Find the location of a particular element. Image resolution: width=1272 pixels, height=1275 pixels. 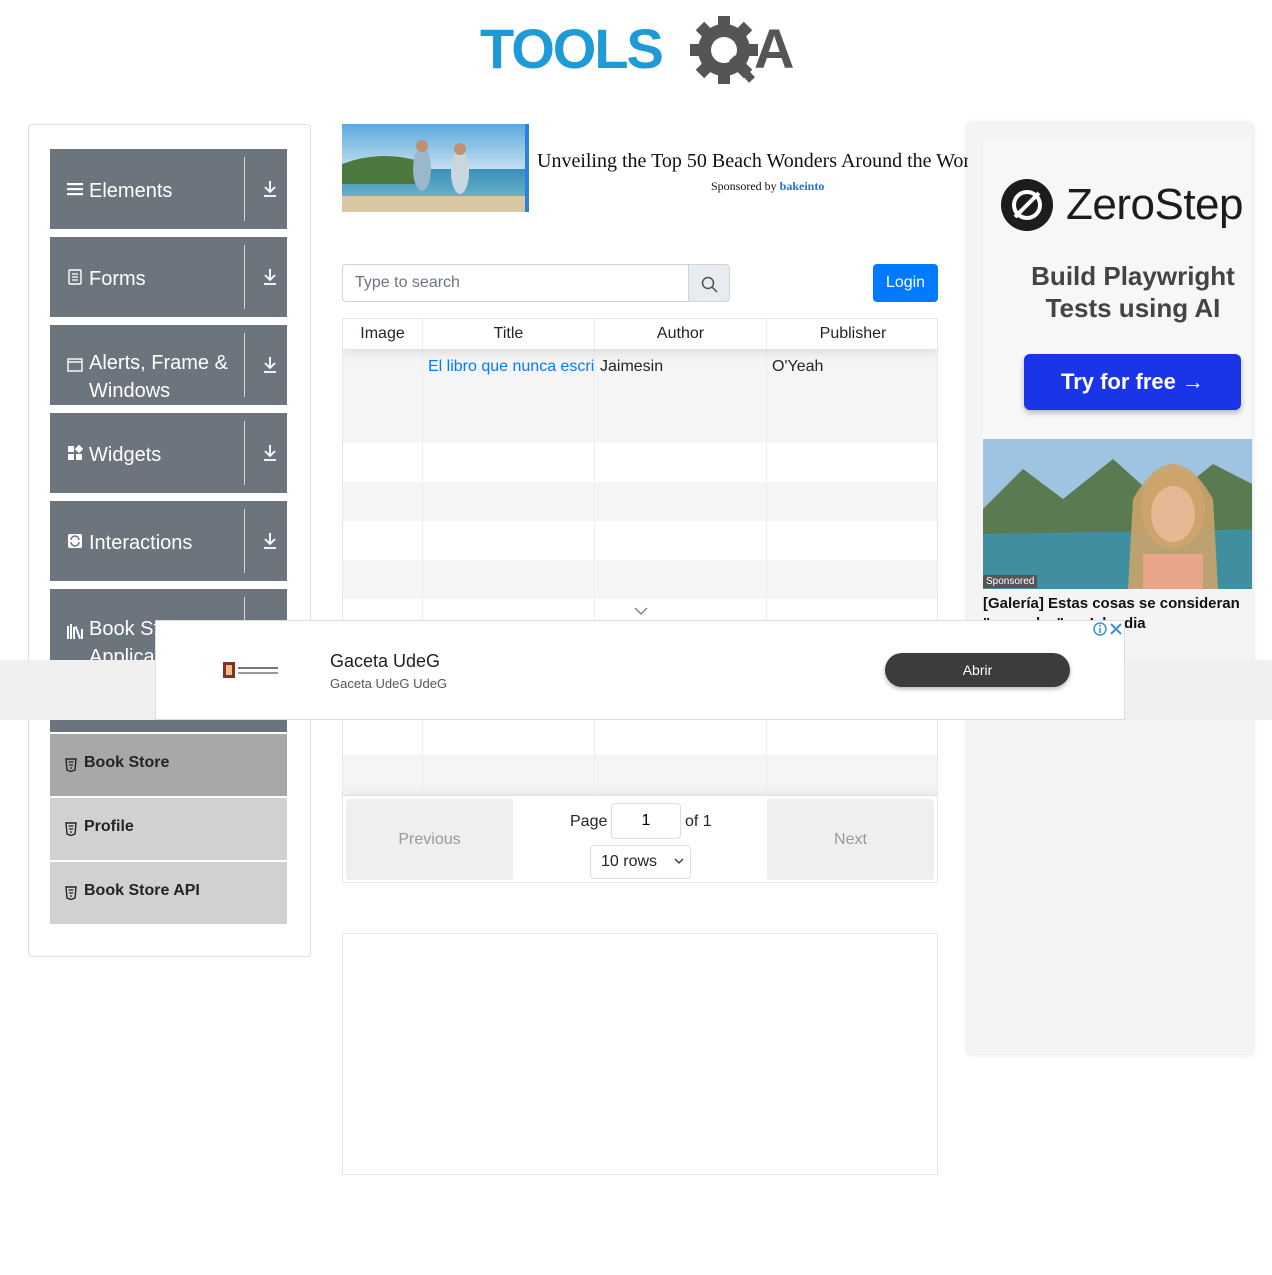

column-header-author: Author is located at coordinates (681, 334).